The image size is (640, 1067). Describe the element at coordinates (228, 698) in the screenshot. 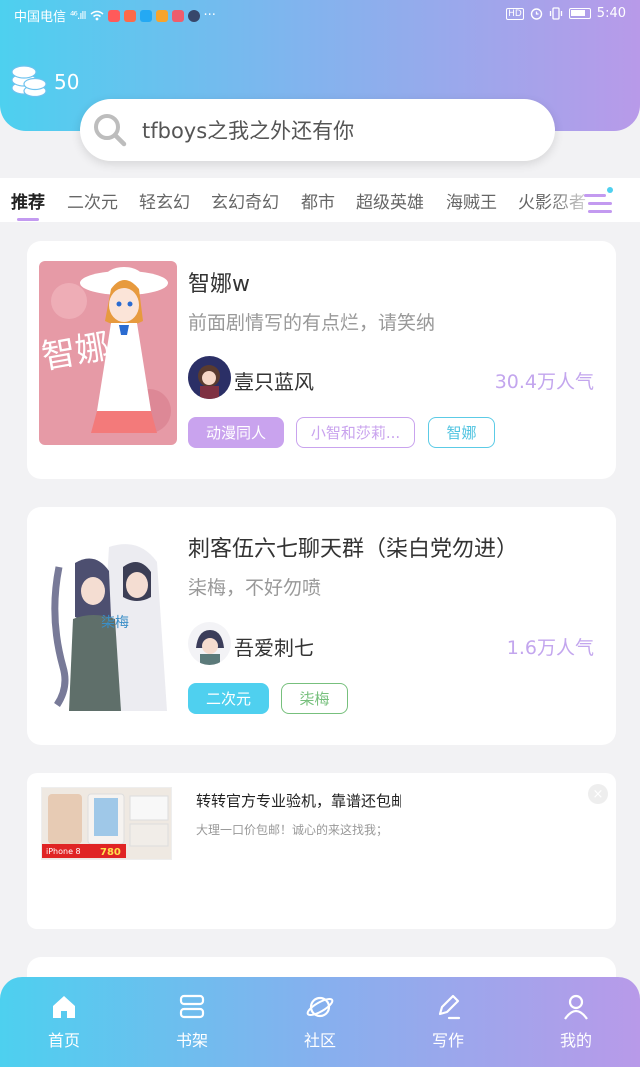

I see `tag-anime: 二次元` at that location.